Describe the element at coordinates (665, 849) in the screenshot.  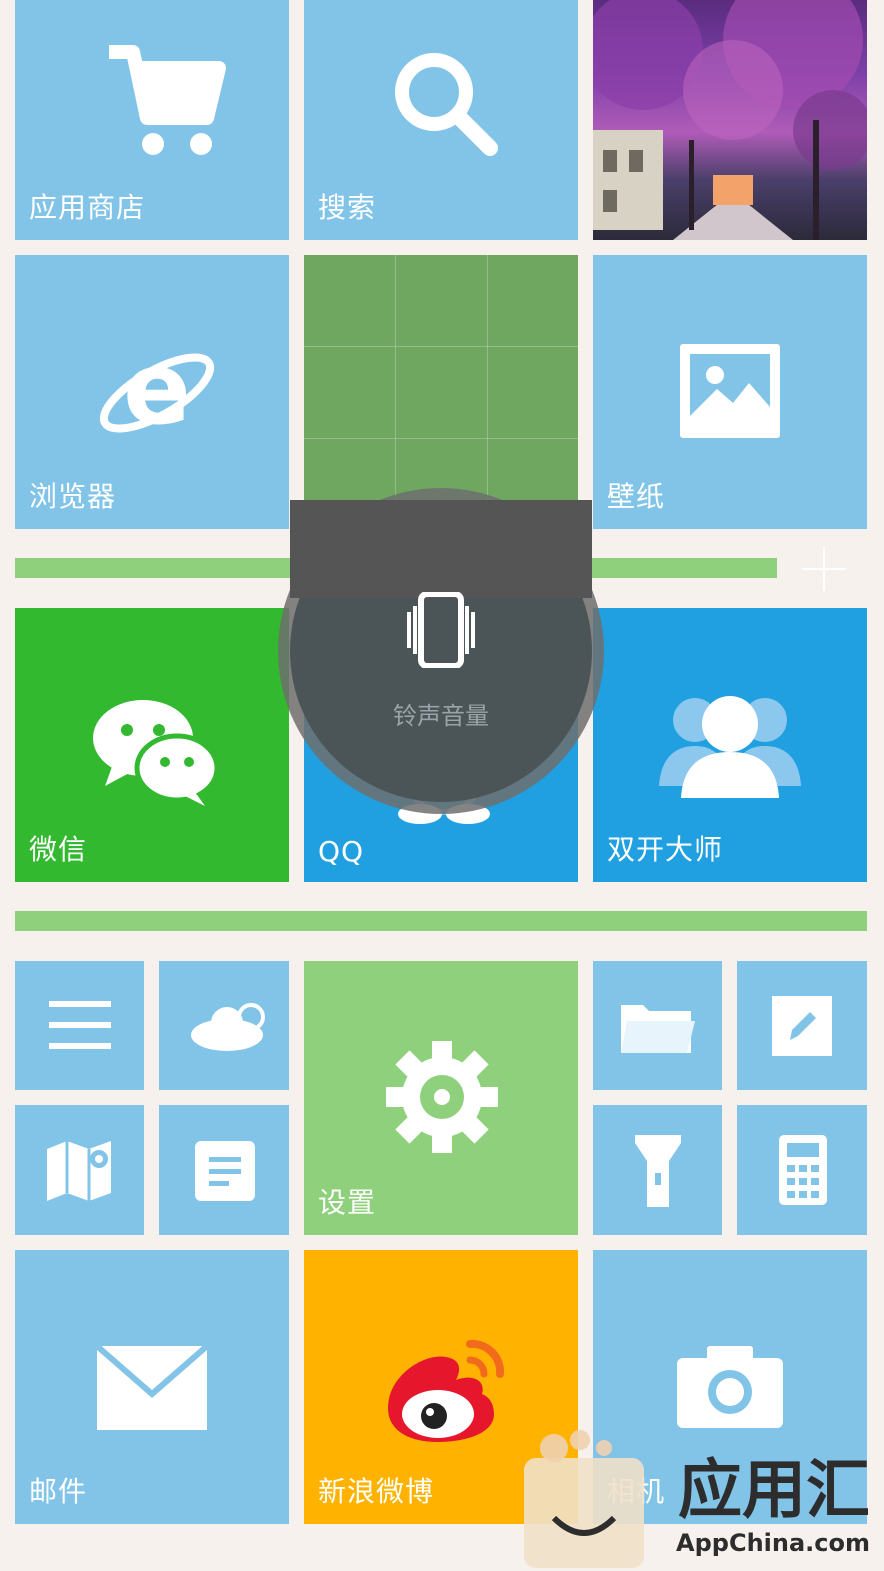
I see `dual-open-label: 双开大师` at that location.